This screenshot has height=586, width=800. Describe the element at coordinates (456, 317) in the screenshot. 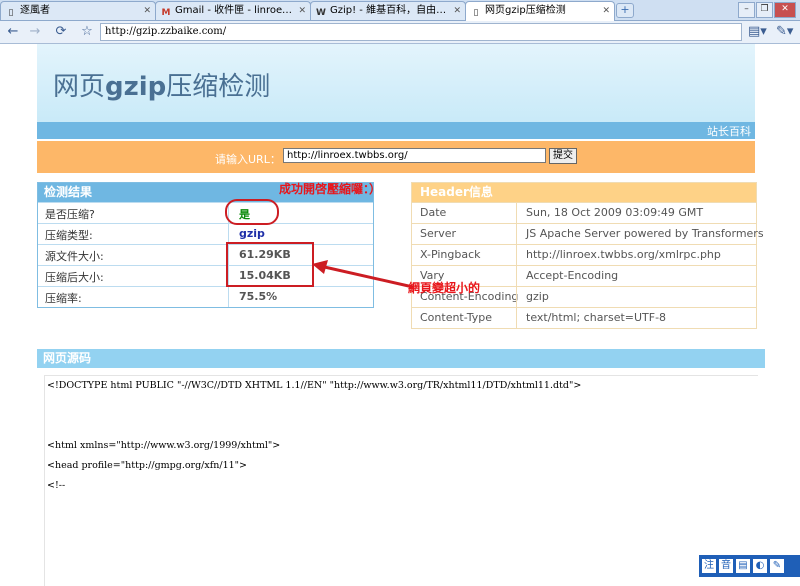

I see `header-key: Content-Type` at that location.